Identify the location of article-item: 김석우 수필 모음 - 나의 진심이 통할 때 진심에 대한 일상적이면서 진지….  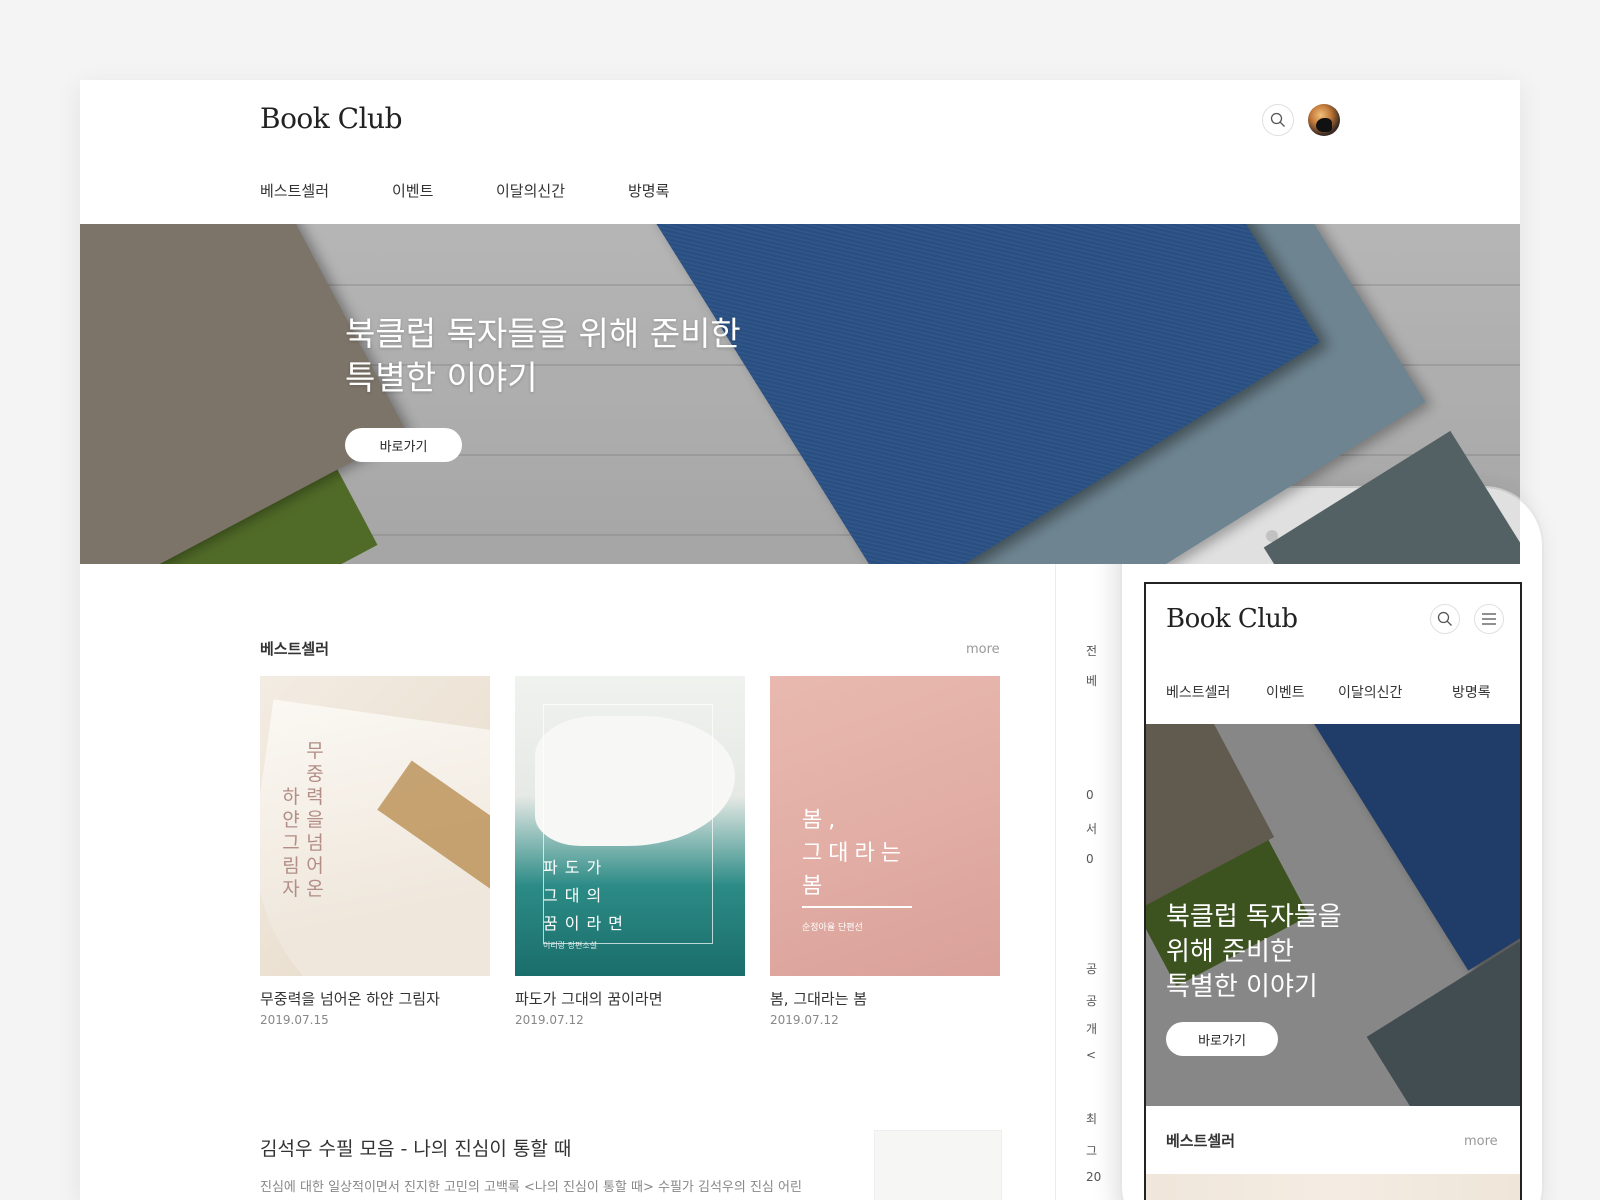
(531, 1164).